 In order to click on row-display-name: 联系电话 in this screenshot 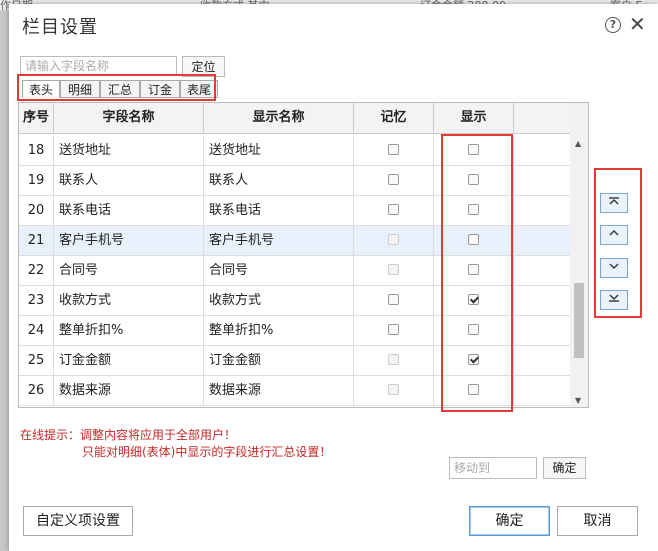, I will do `click(279, 210)`.